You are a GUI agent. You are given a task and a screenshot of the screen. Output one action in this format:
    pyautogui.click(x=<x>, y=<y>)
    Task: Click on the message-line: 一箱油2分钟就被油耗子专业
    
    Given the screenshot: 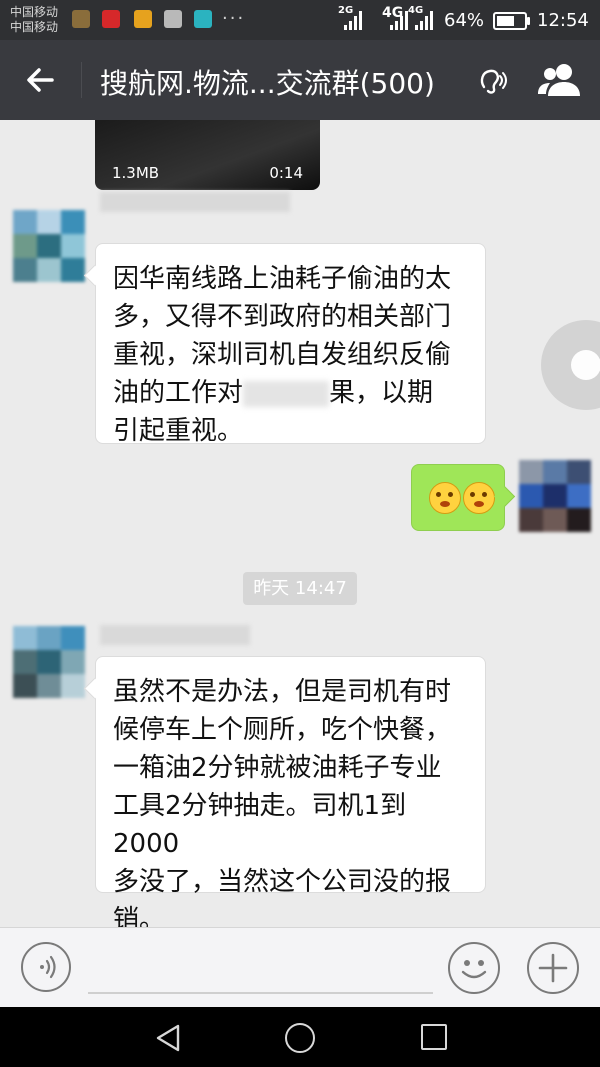 What is the action you would take?
    pyautogui.click(x=277, y=768)
    